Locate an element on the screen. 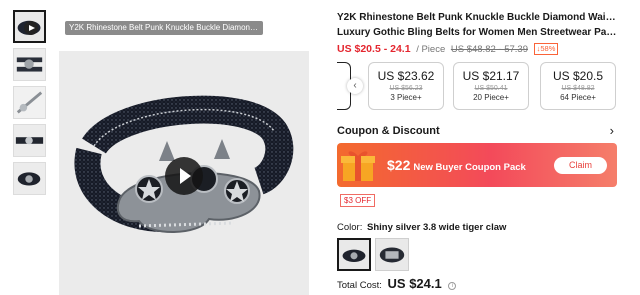 This screenshot has height=295, width=640. tier-price: US $23.62 is located at coordinates (406, 76).